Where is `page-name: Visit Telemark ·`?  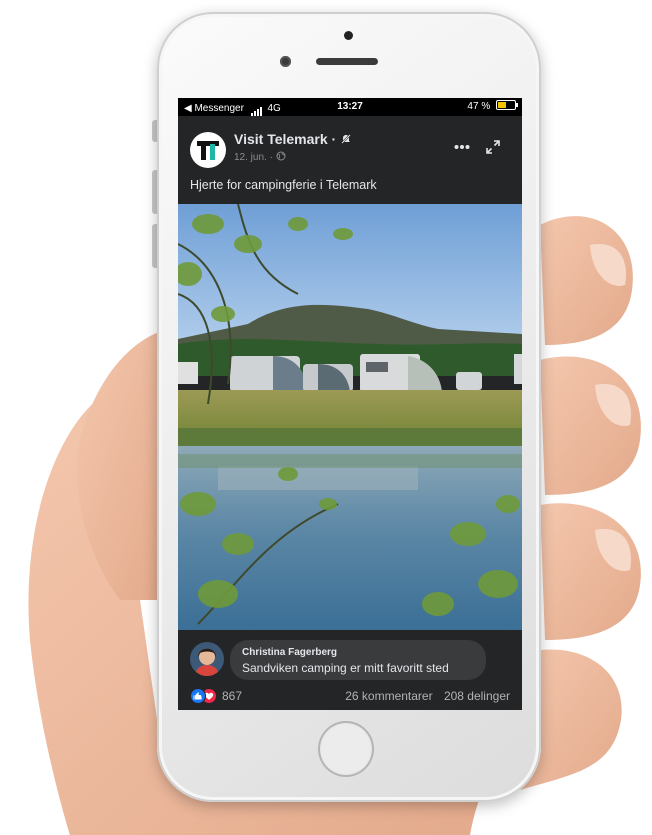
page-name: Visit Telemark · is located at coordinates (293, 139).